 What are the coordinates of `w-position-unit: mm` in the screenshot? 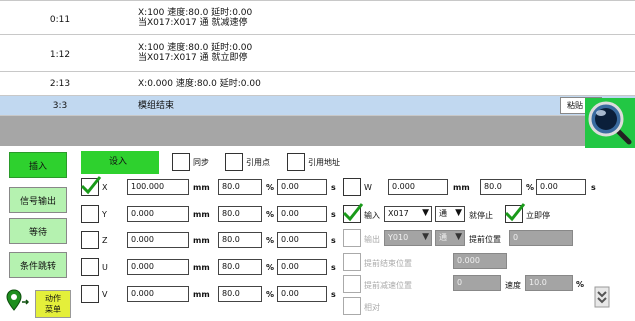 It's located at (461, 187).